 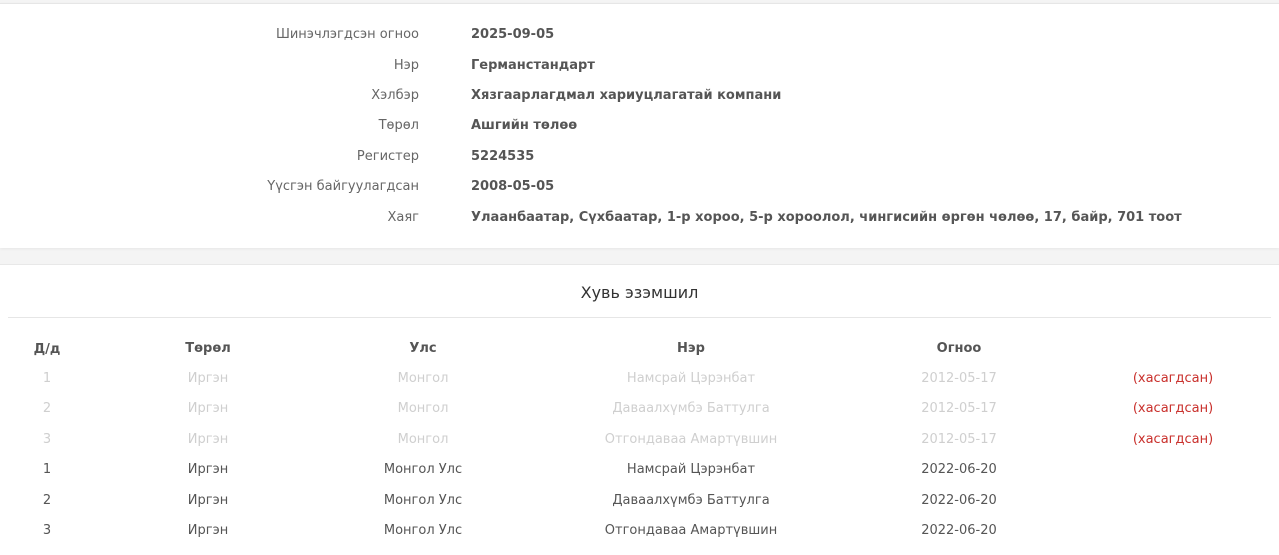 What do you see at coordinates (47, 349) in the screenshot?
I see `header-index: Д/д` at bounding box center [47, 349].